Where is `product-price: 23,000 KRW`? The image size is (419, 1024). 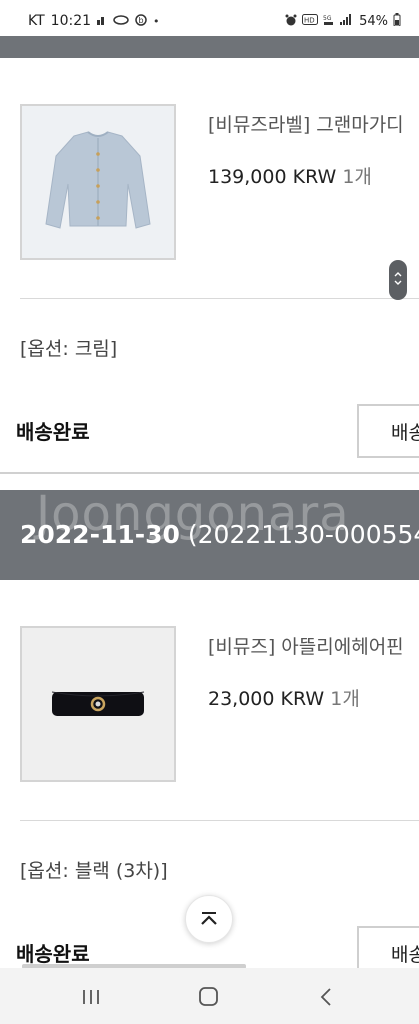 product-price: 23,000 KRW is located at coordinates (266, 699).